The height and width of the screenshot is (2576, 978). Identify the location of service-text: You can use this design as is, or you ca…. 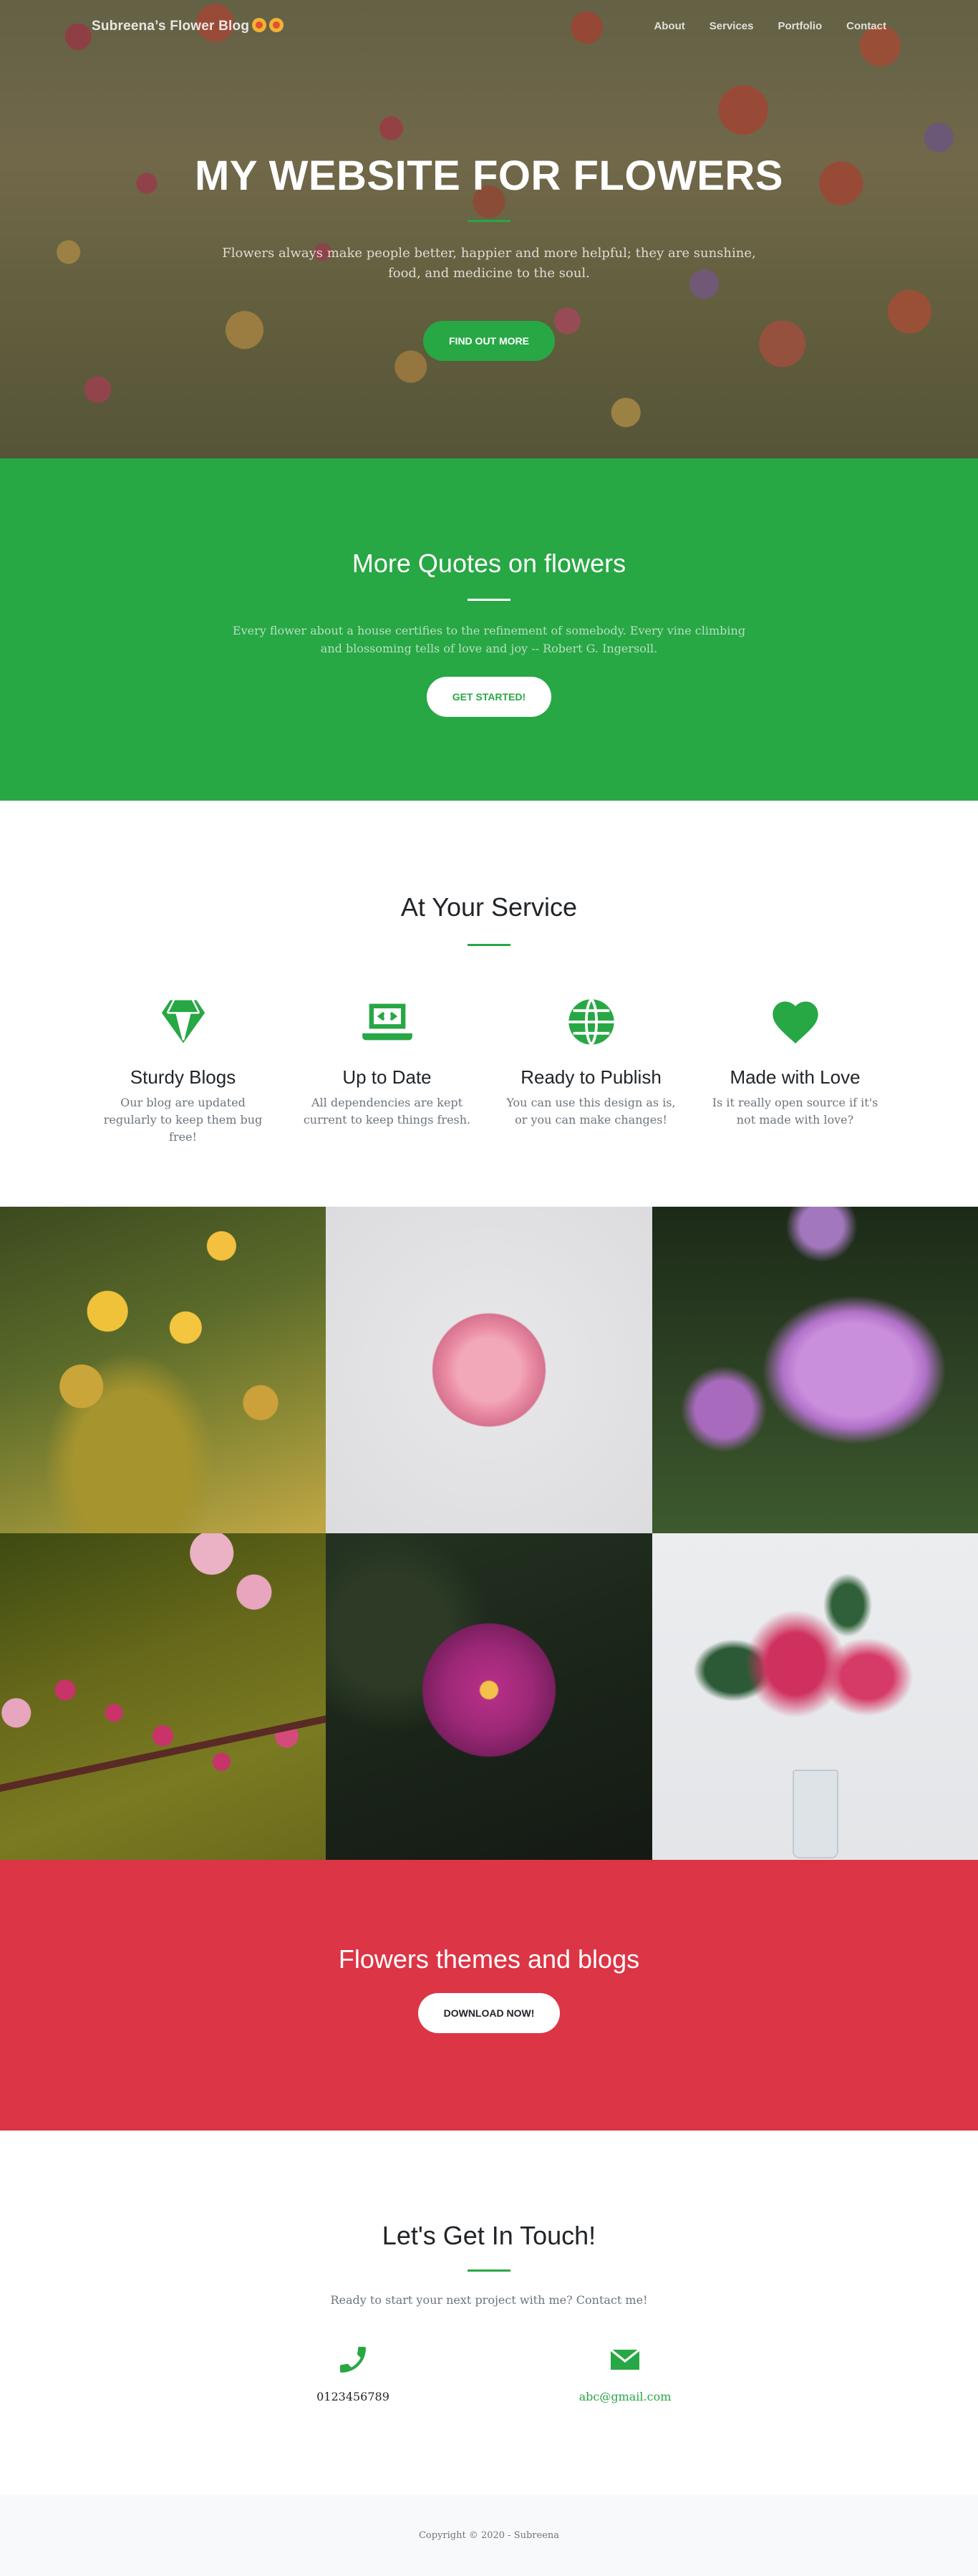
(591, 1111).